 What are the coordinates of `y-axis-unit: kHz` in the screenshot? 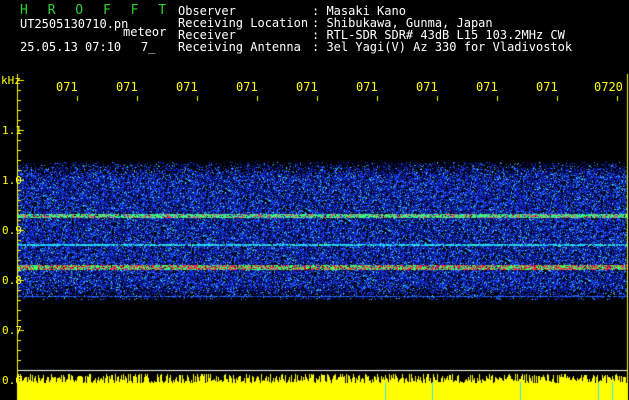 It's located at (11, 80).